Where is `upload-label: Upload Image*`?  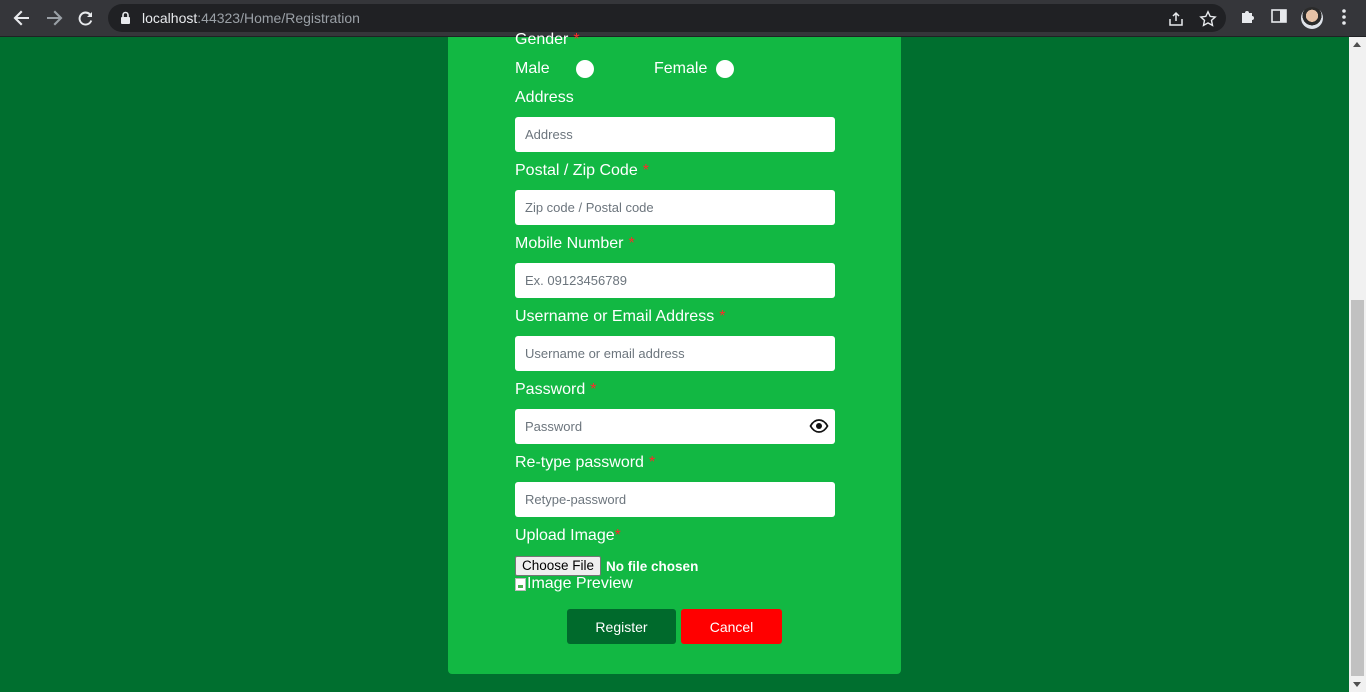
upload-label: Upload Image* is located at coordinates (568, 535).